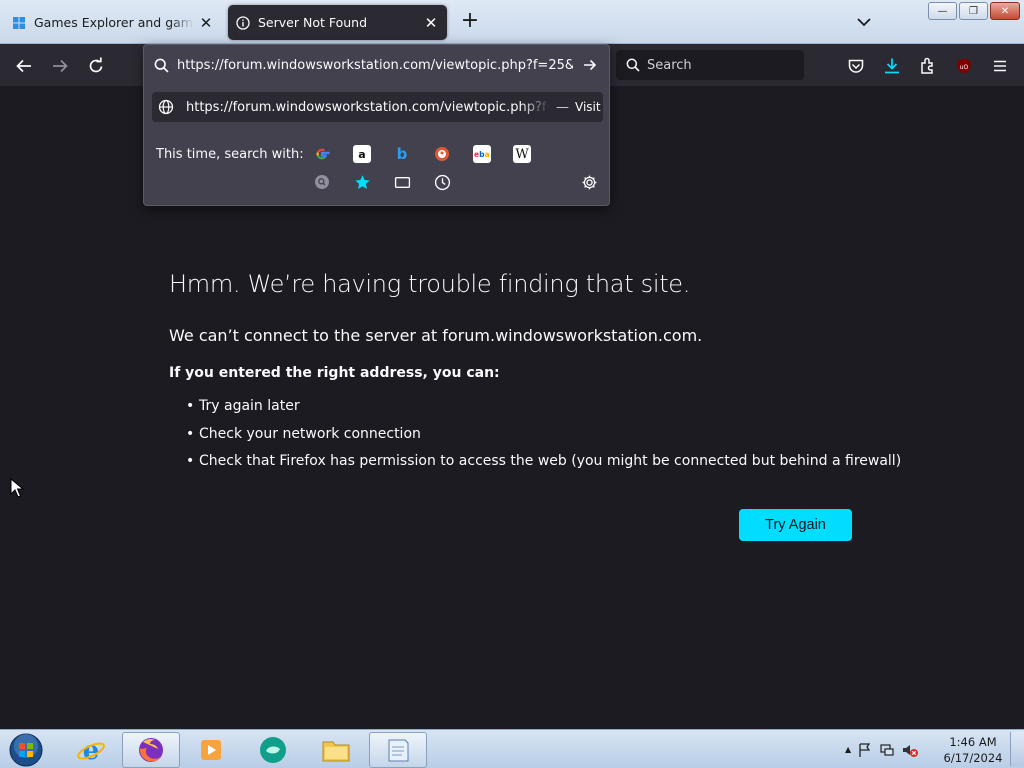  Describe the element at coordinates (942, 11) in the screenshot. I see `minimize-button: —` at that location.